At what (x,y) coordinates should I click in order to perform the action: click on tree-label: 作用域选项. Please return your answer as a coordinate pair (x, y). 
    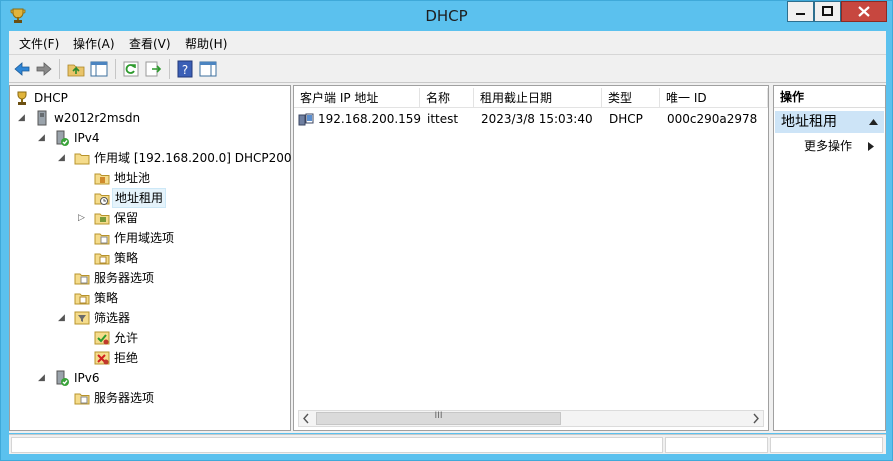
    Looking at the image, I should click on (144, 238).